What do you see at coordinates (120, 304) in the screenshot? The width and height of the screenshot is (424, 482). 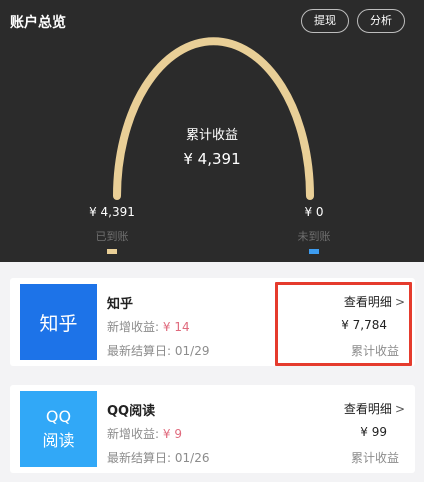 I see `account-name: 知乎` at bounding box center [120, 304].